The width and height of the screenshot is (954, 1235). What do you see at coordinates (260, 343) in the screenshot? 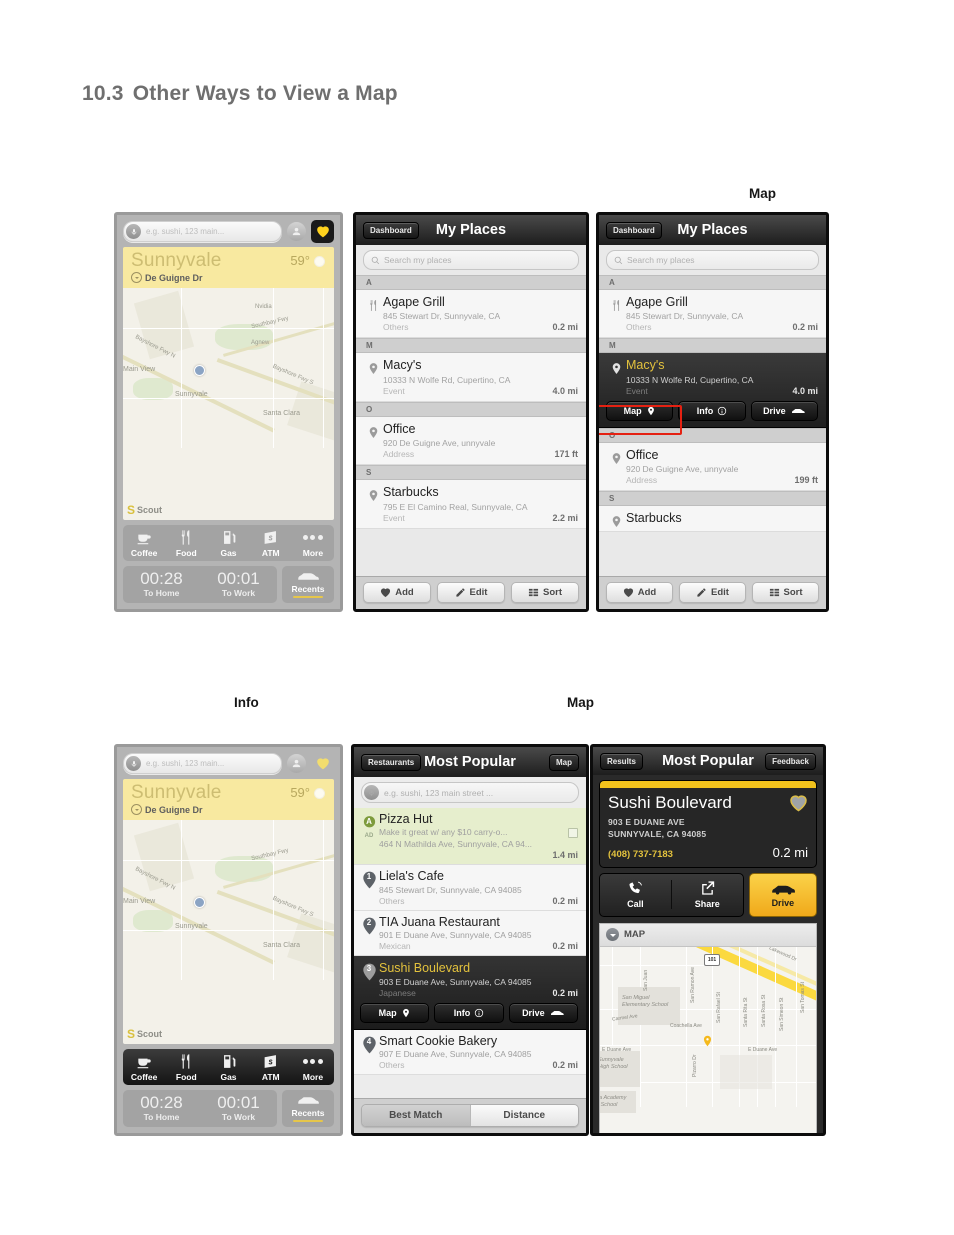
I see `map-label: Agnew` at bounding box center [260, 343].